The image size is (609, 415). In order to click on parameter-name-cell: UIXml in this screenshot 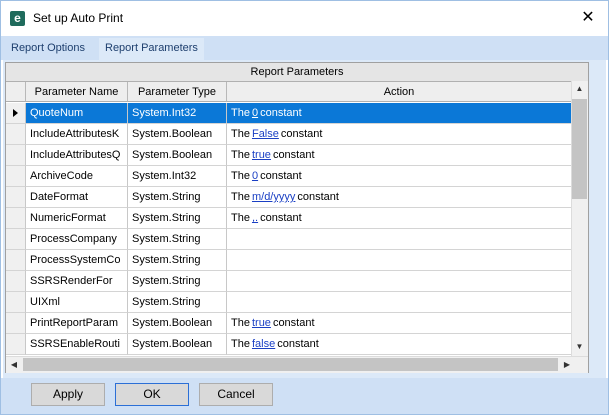, I will do `click(77, 302)`.